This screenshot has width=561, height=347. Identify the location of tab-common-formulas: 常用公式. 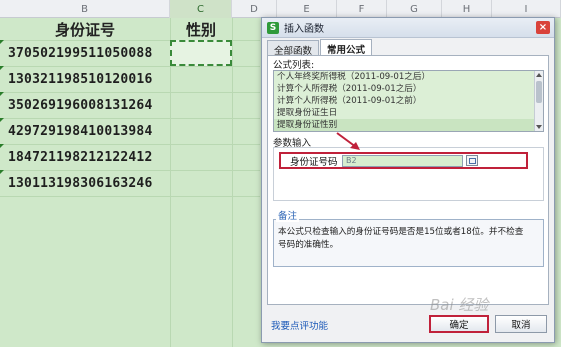
(346, 47).